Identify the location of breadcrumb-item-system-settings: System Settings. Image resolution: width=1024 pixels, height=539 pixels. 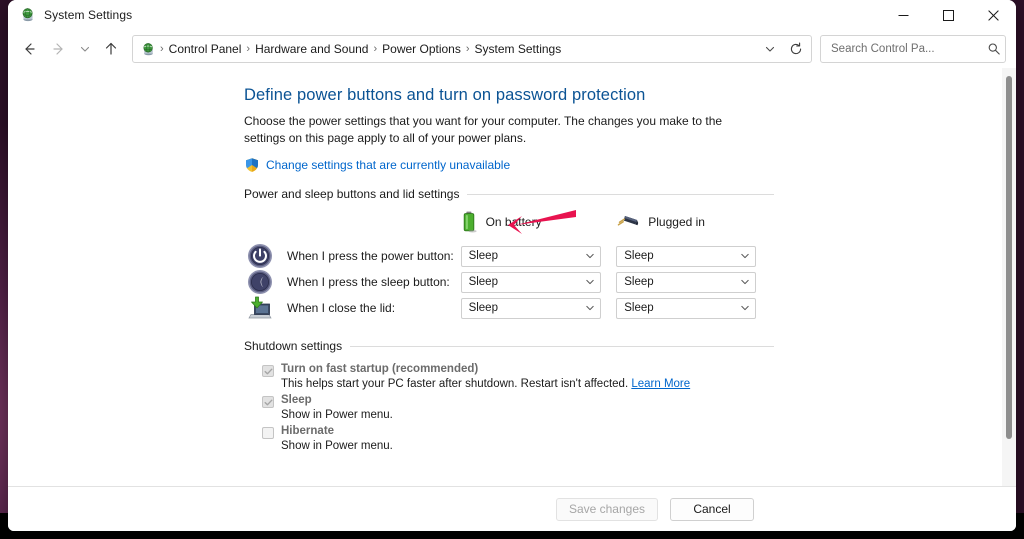
(518, 49).